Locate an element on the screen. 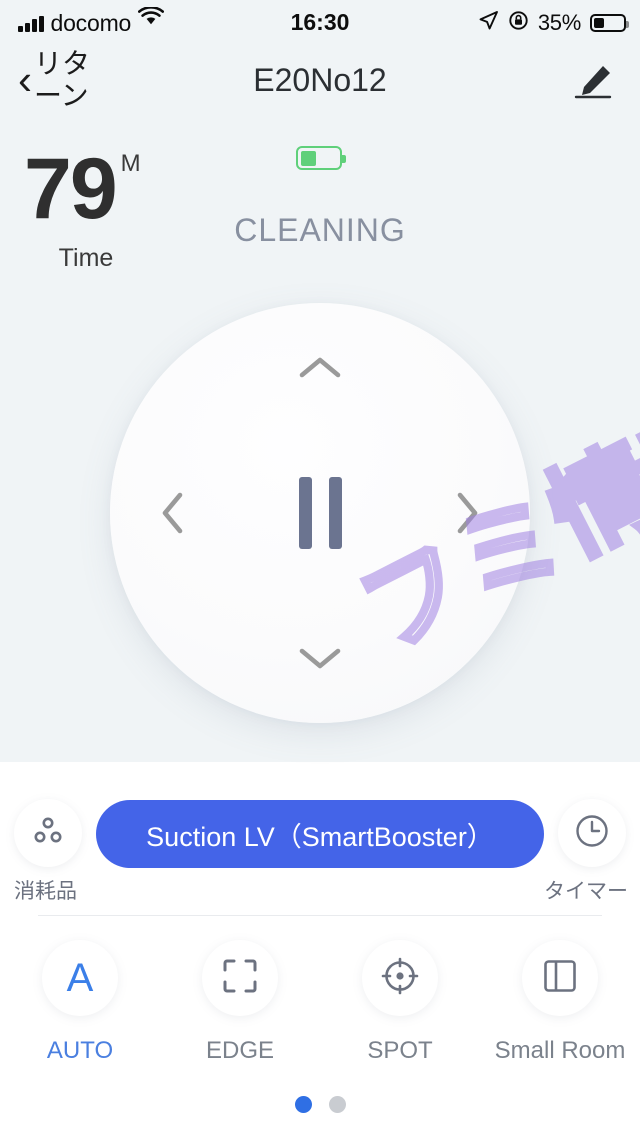 The image size is (640, 1136). mode-label-edge: EDGE is located at coordinates (239, 1050).